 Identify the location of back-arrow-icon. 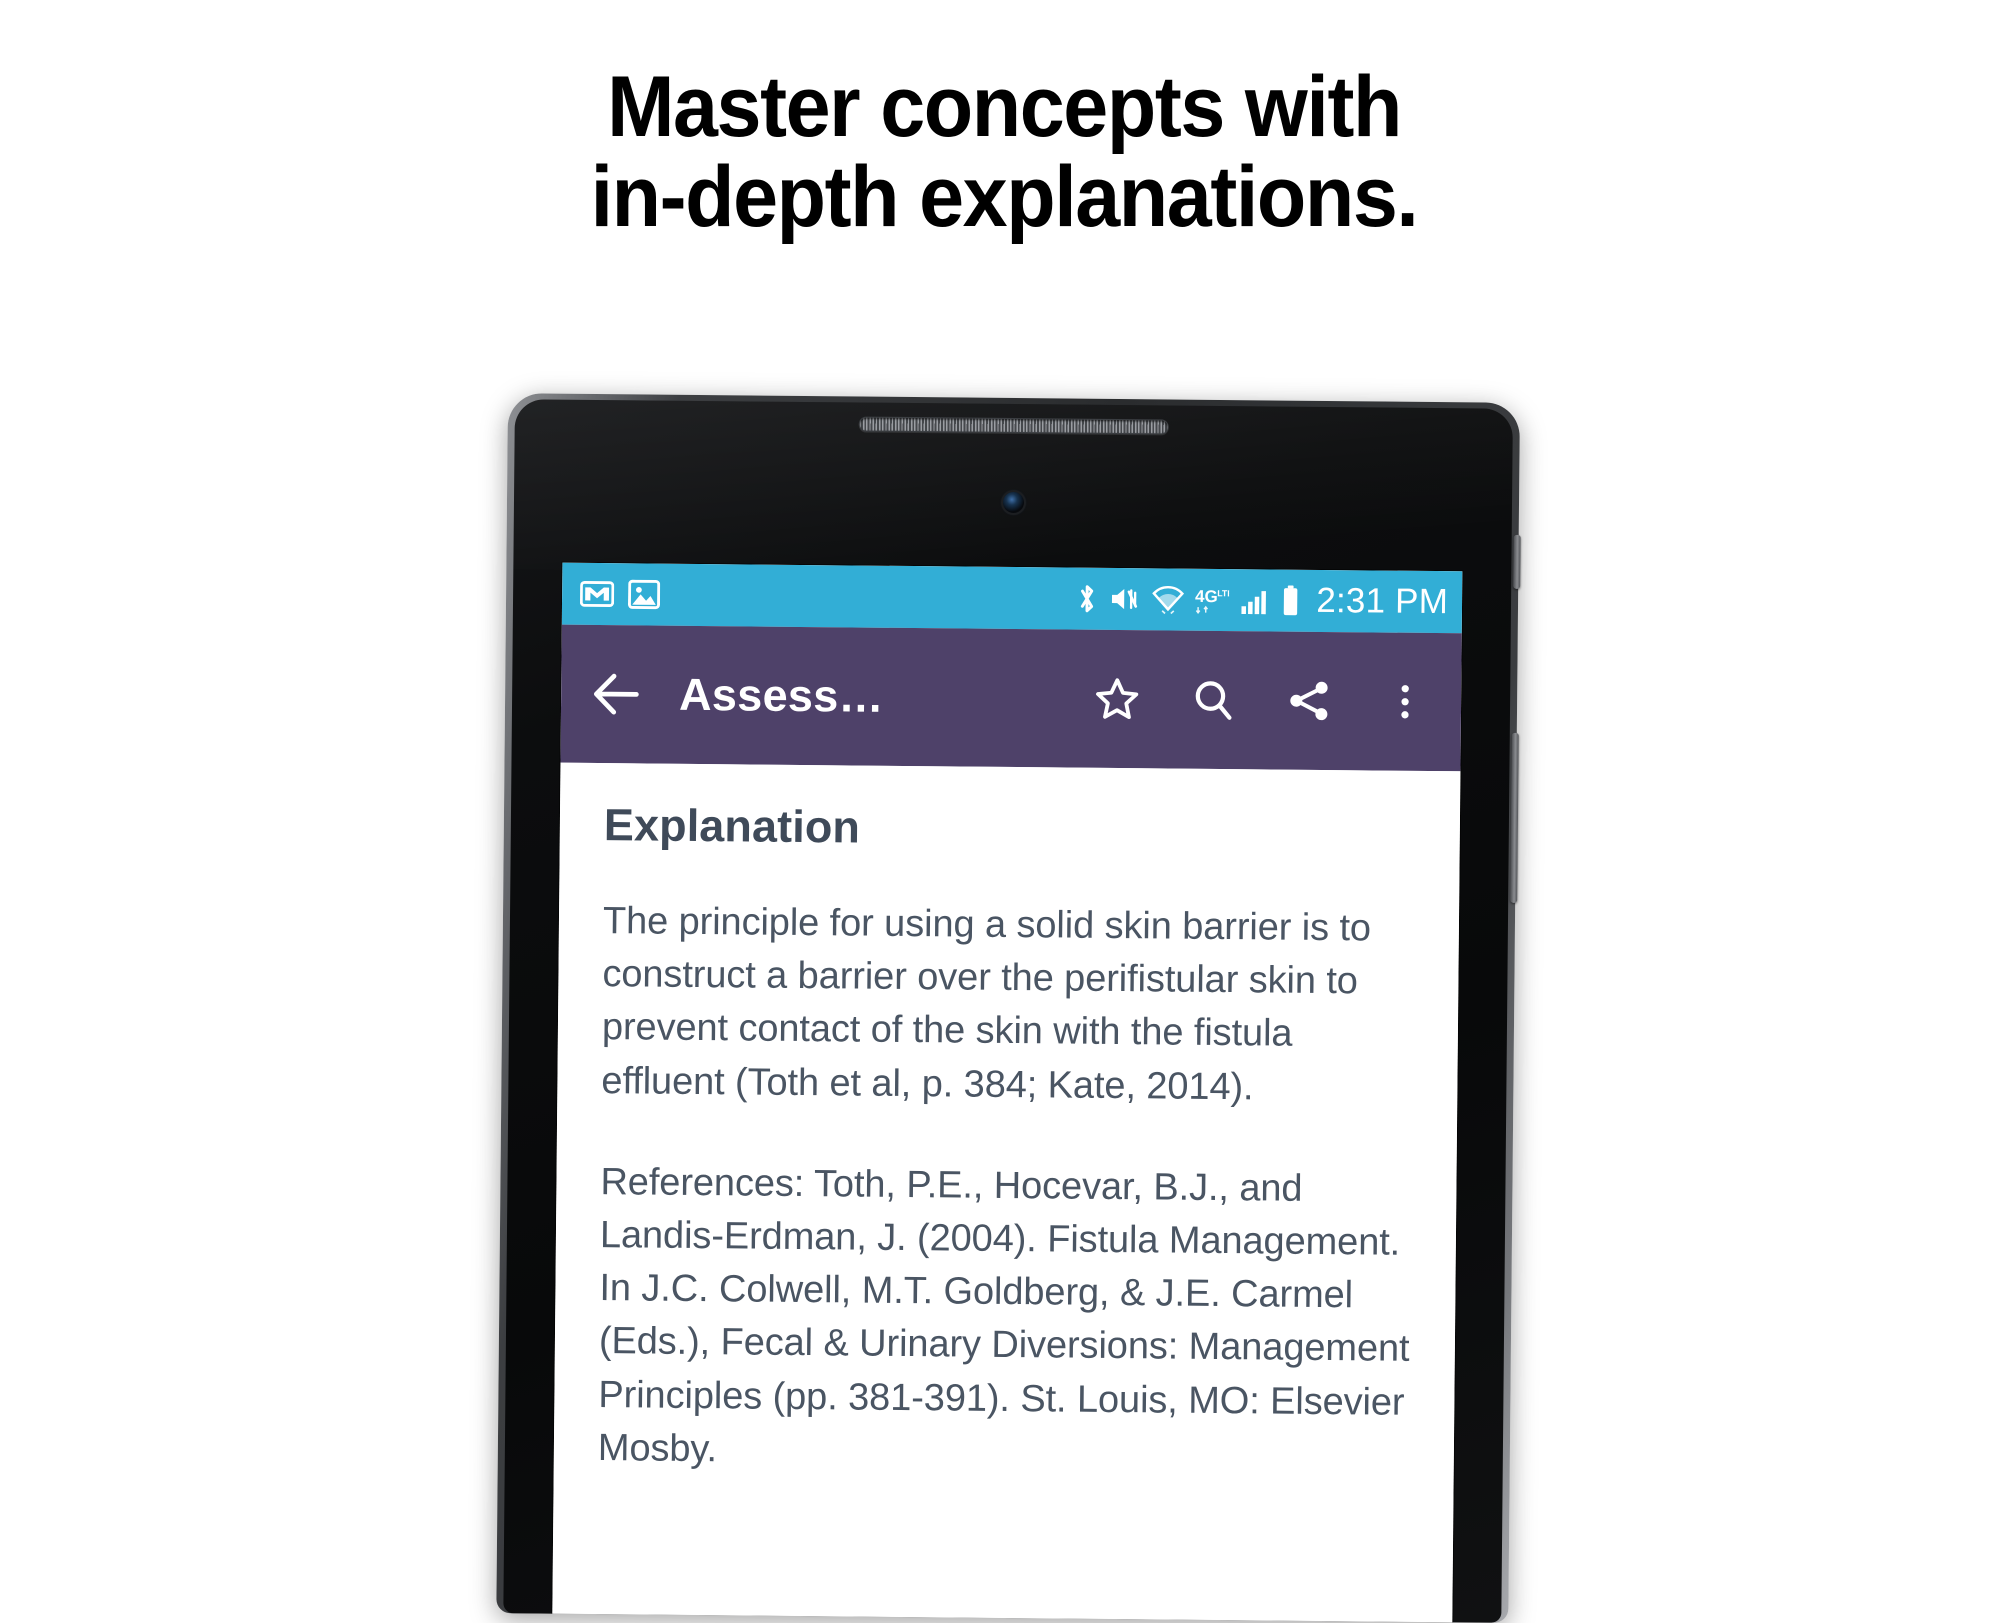
(616, 694).